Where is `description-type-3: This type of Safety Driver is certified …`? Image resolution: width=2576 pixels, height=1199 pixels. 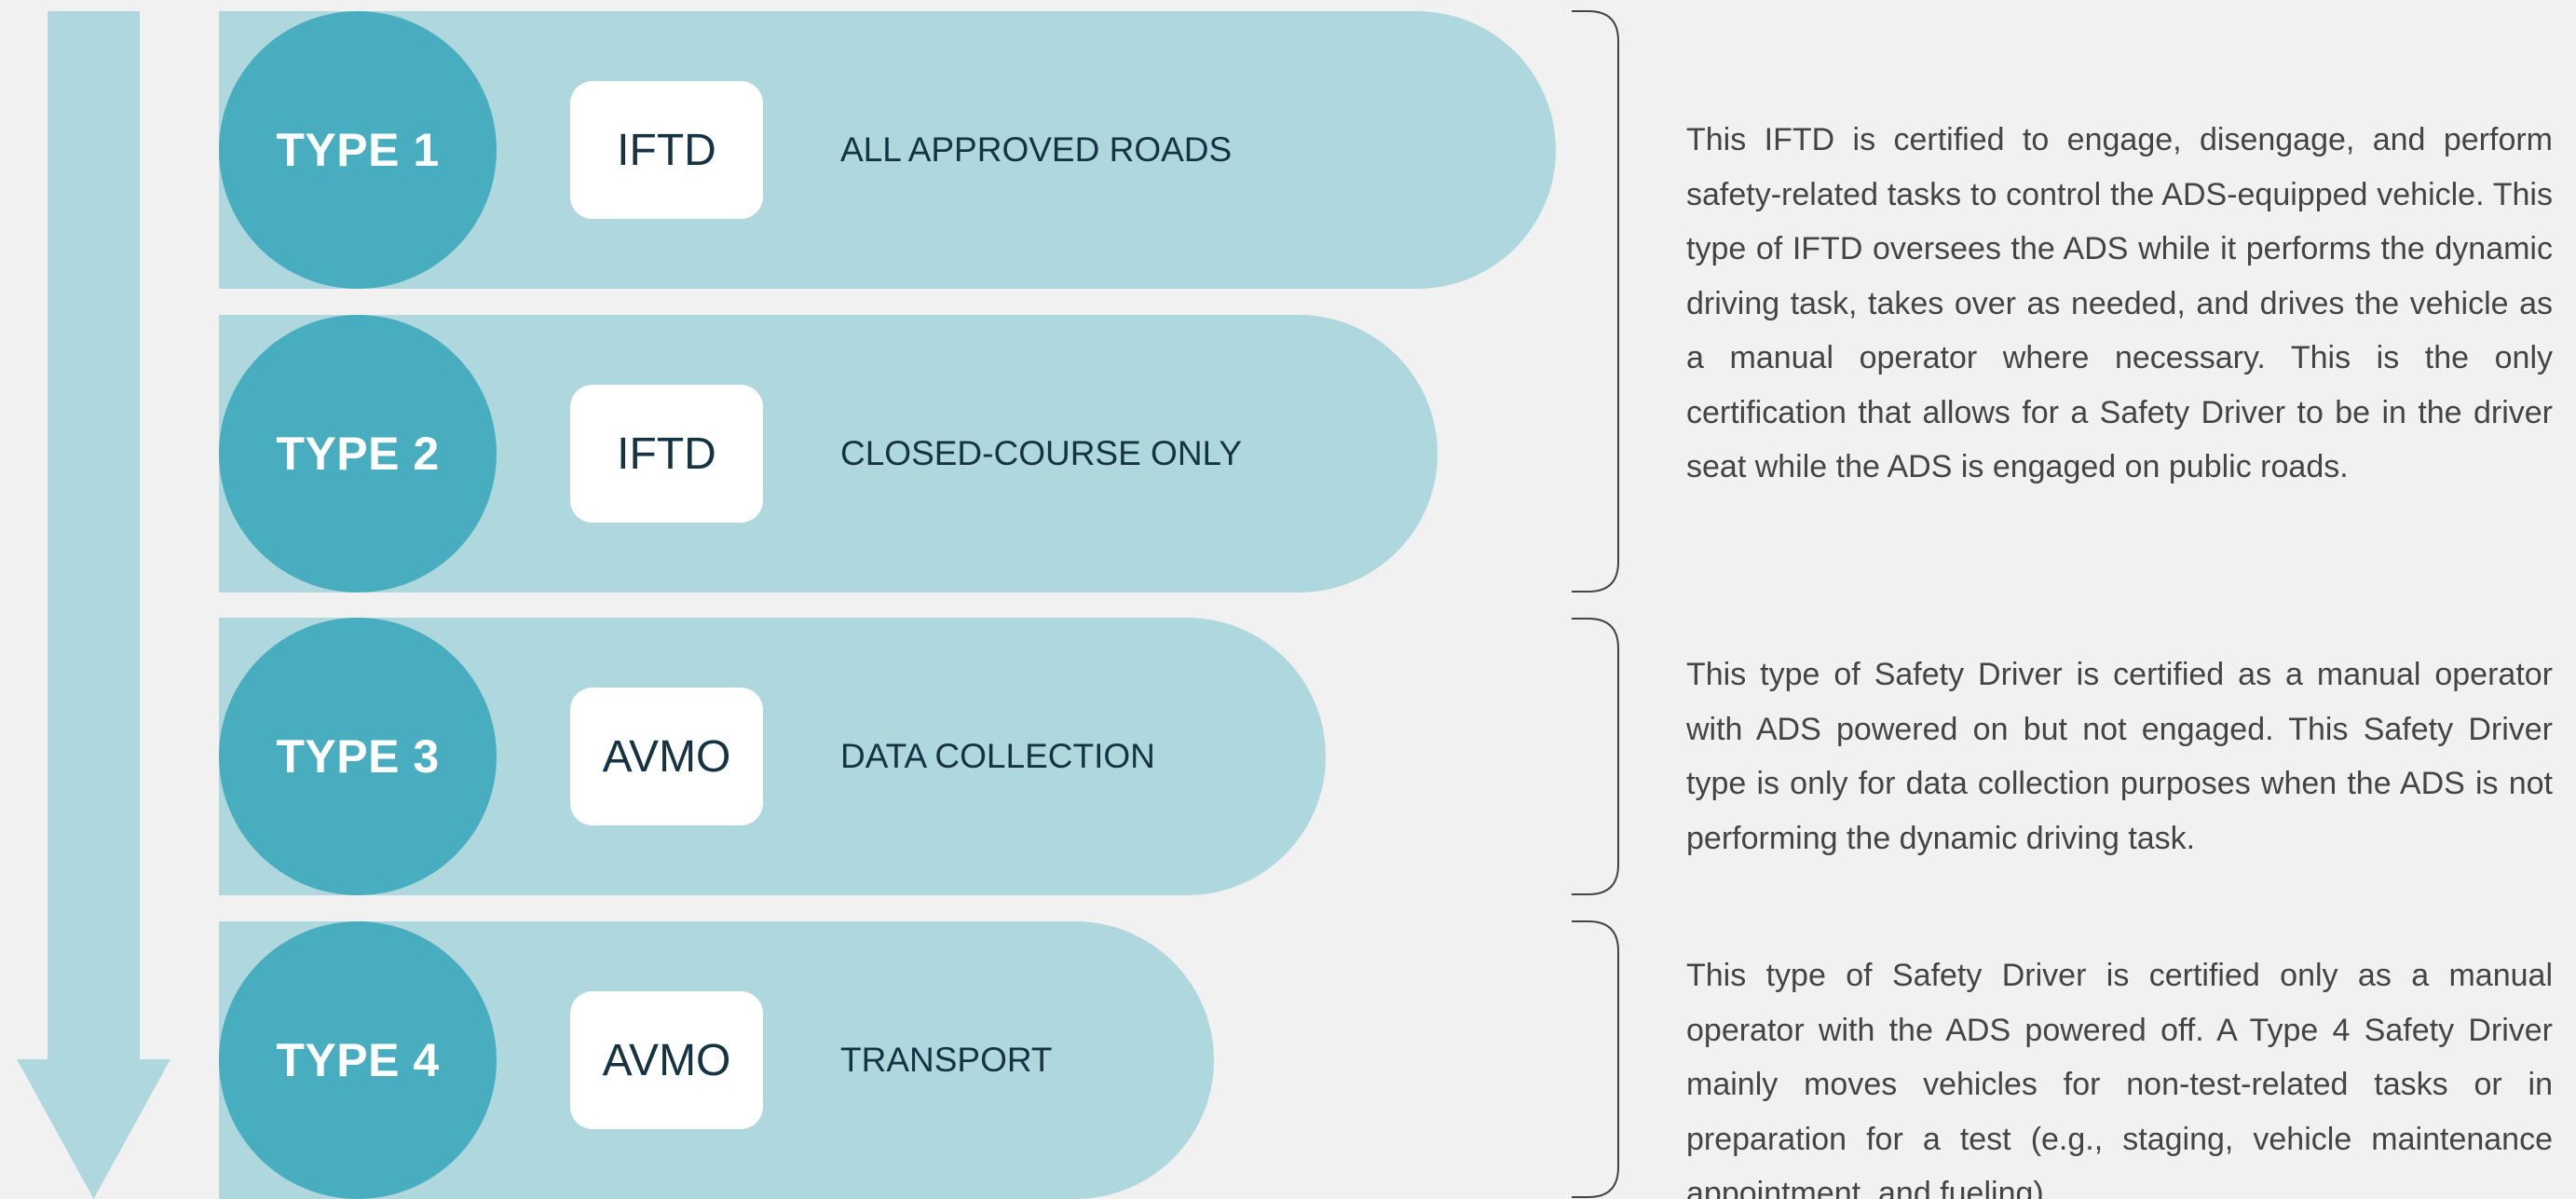
description-type-3: This type of Safety Driver is certified … is located at coordinates (2119, 756).